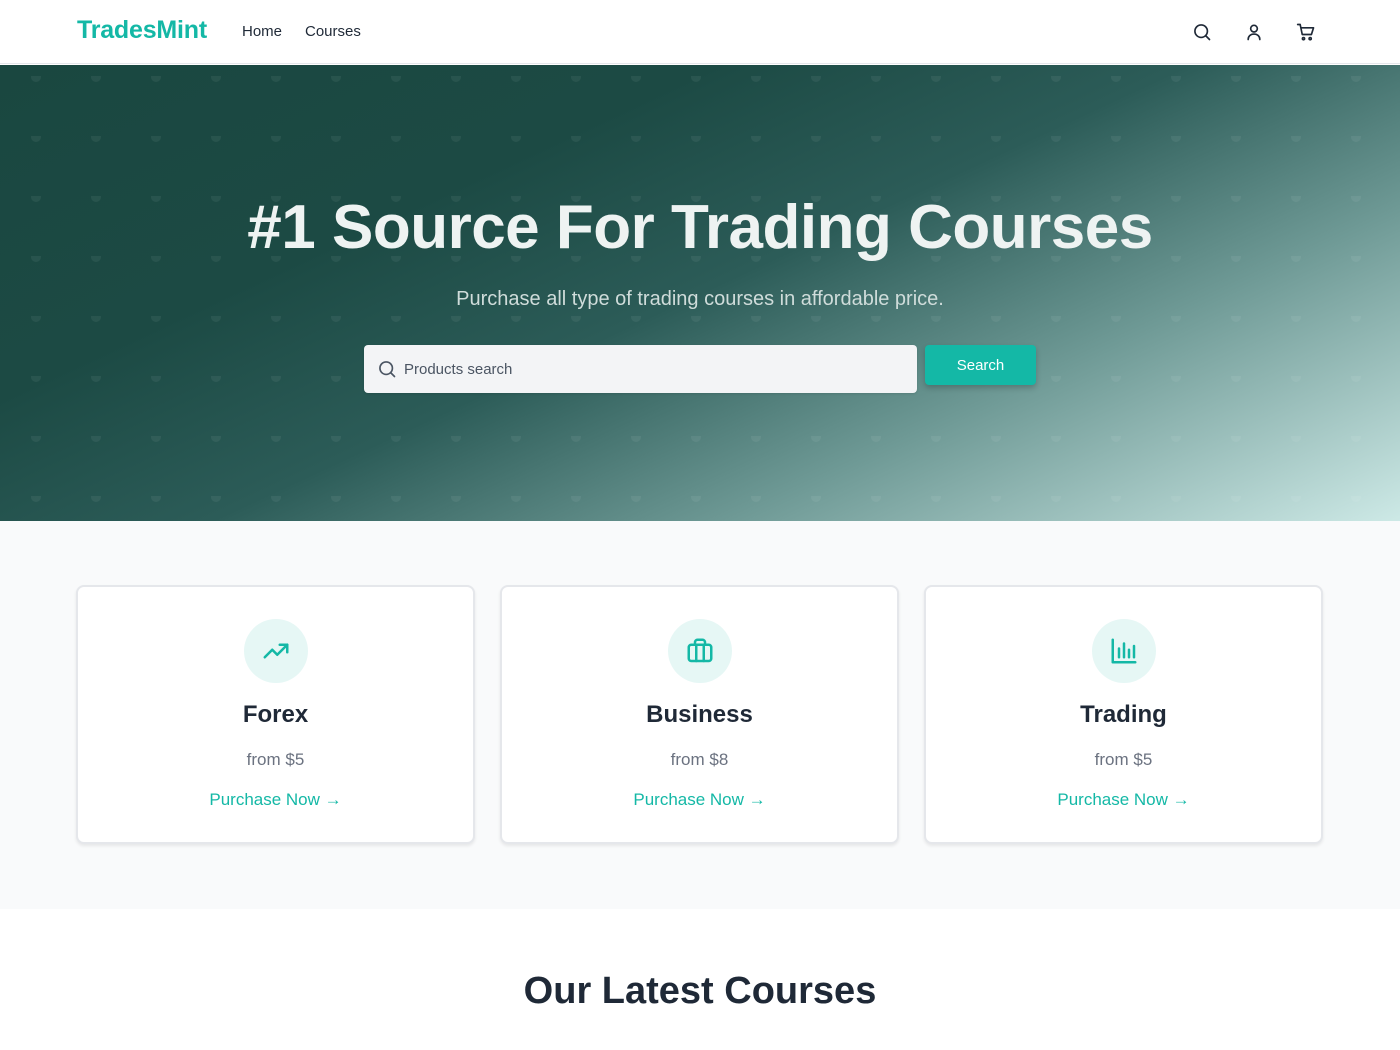 The image size is (1400, 1050). What do you see at coordinates (654, 369) in the screenshot?
I see `search-input` at bounding box center [654, 369].